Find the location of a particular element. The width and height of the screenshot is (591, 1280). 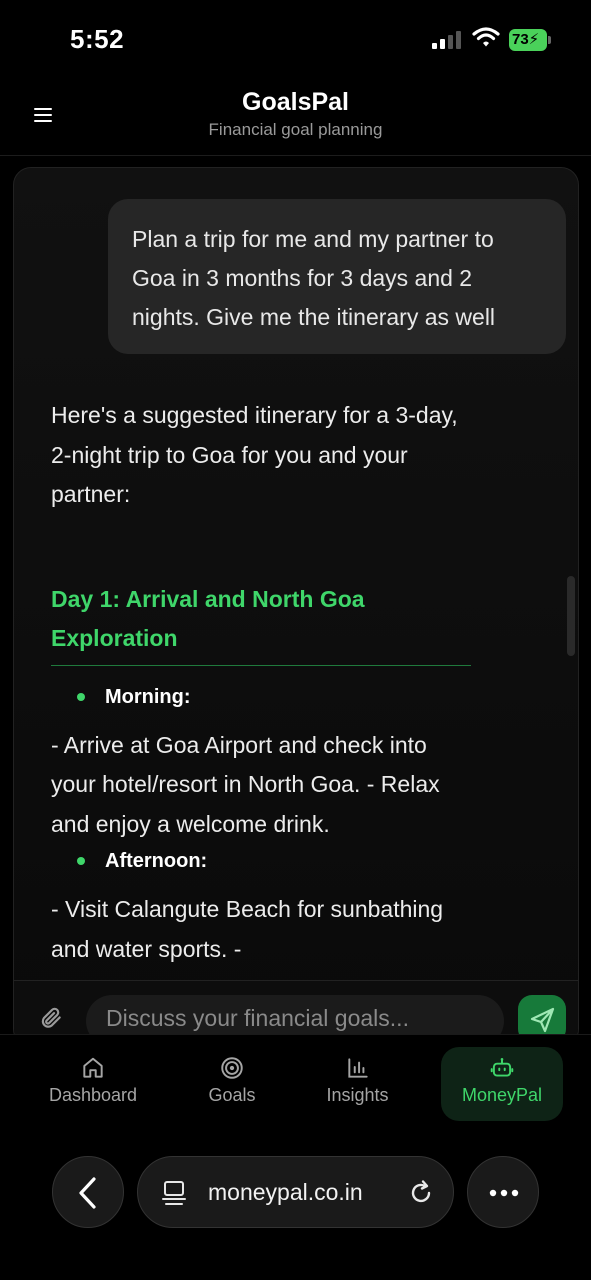

status-time: 5:52 is located at coordinates (97, 39).